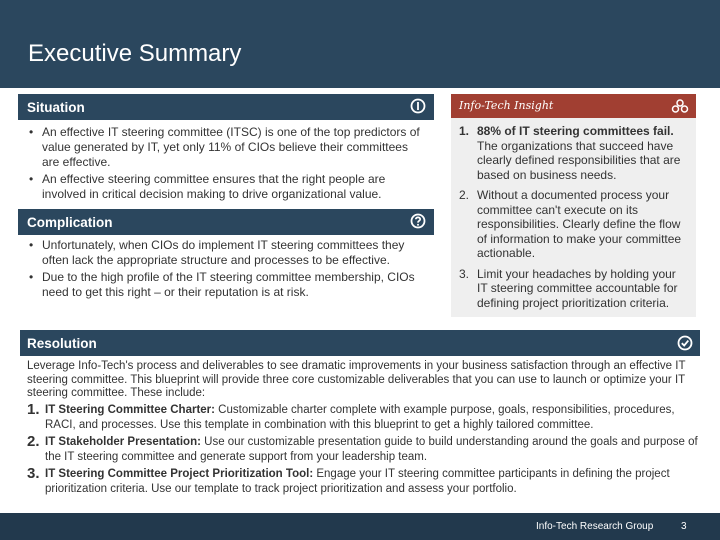  What do you see at coordinates (33, 473) in the screenshot?
I see `deliverable-number: 3.` at bounding box center [33, 473].